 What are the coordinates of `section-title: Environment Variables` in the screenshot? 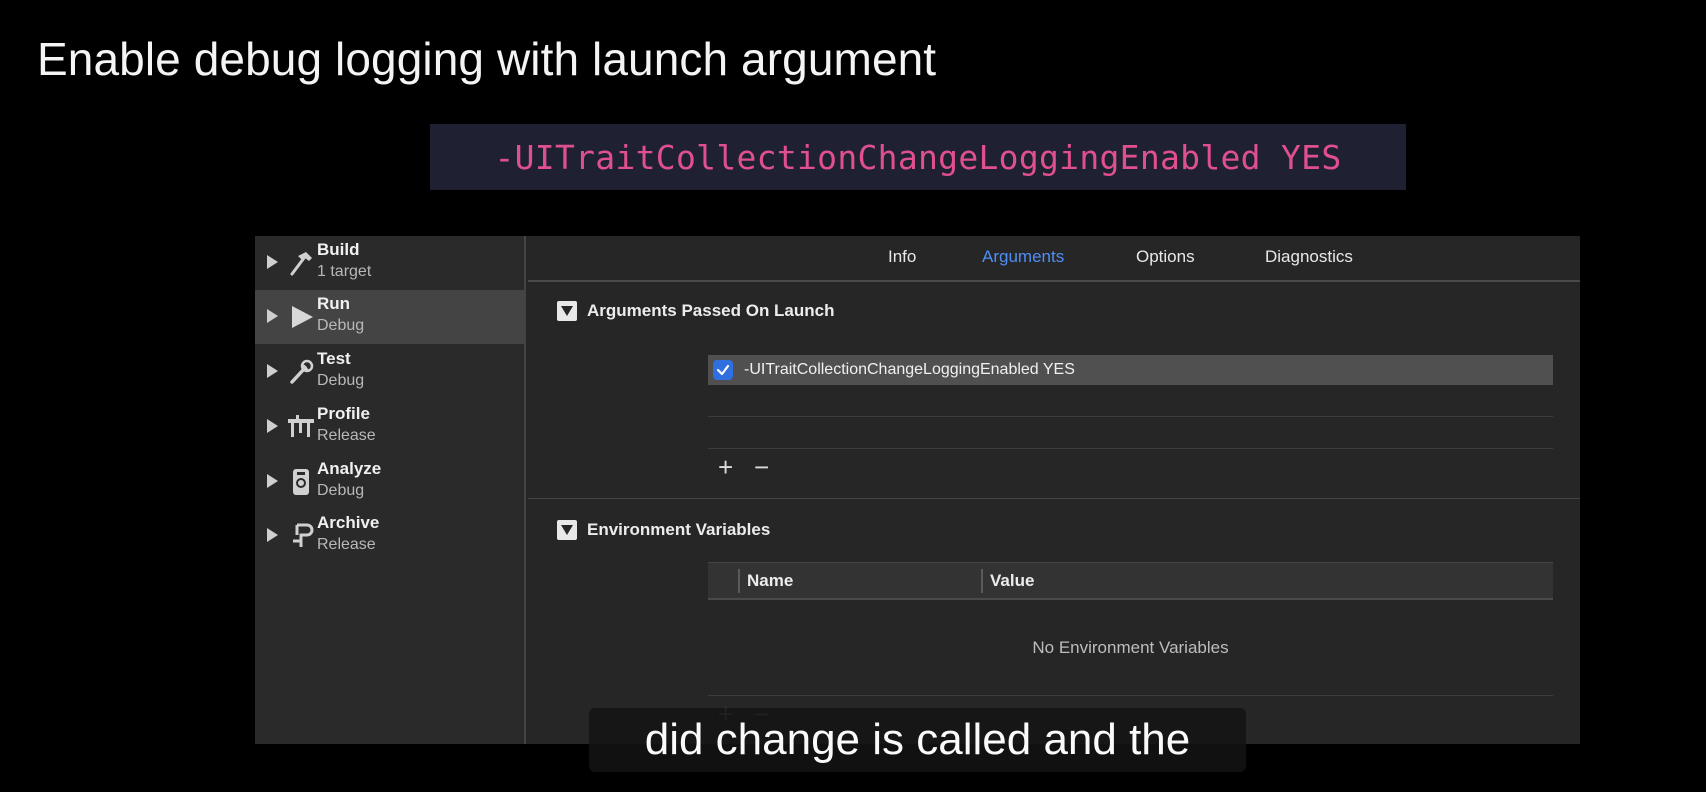 It's located at (679, 529).